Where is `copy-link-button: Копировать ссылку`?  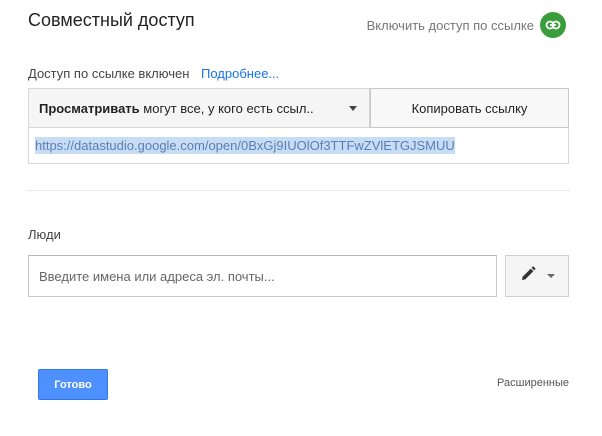
copy-link-button: Копировать ссылку is located at coordinates (469, 108).